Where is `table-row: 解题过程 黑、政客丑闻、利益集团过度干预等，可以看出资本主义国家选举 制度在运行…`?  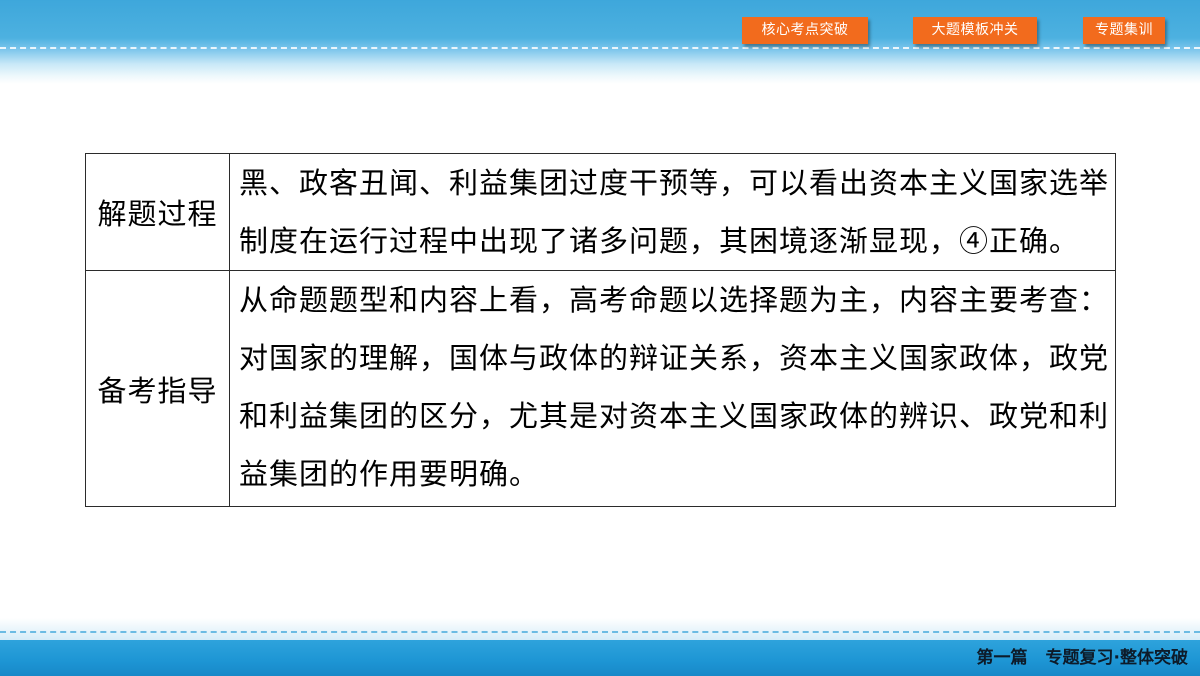 table-row: 解题过程 黑、政客丑闻、利益集团过度干预等，可以看出资本主义国家选举 制度在运行… is located at coordinates (600, 212).